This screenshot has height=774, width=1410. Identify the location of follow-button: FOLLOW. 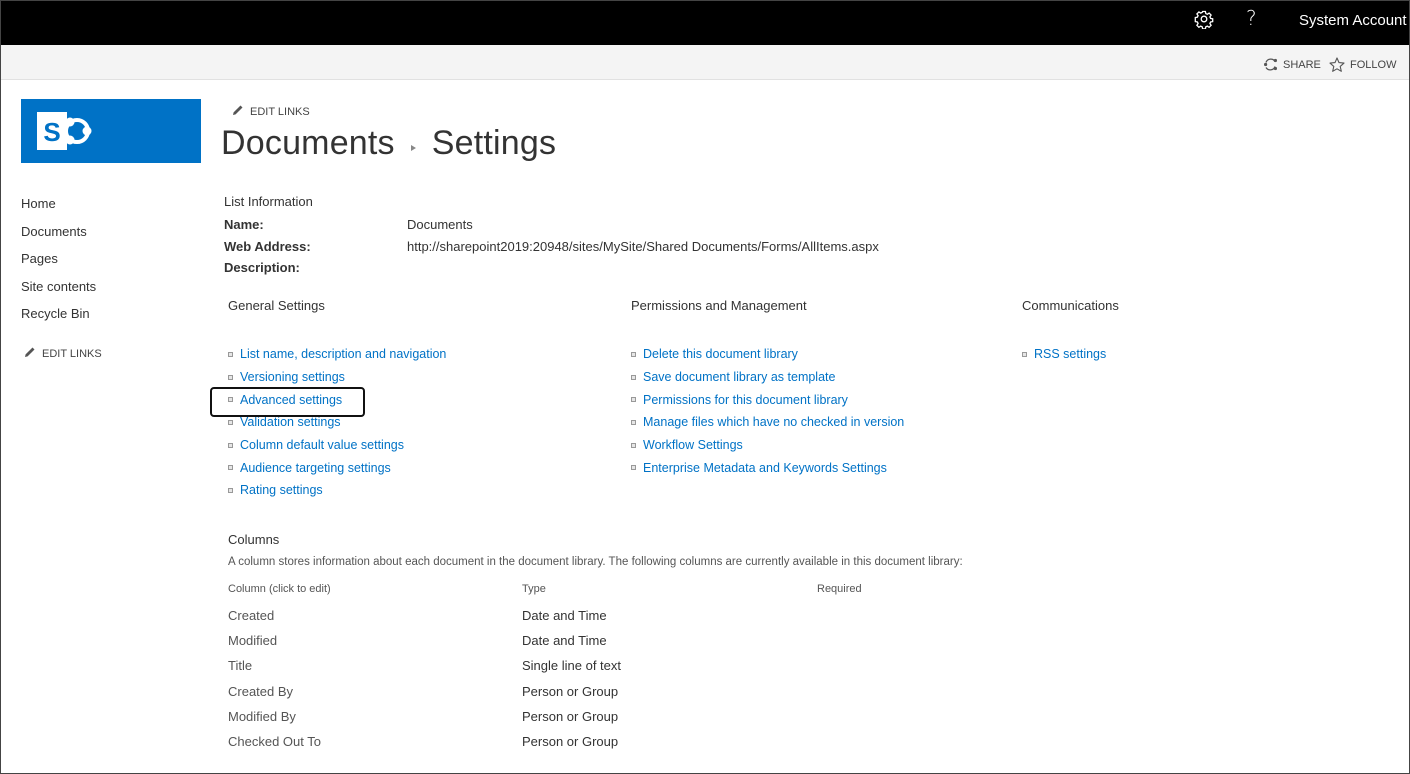
(1362, 64).